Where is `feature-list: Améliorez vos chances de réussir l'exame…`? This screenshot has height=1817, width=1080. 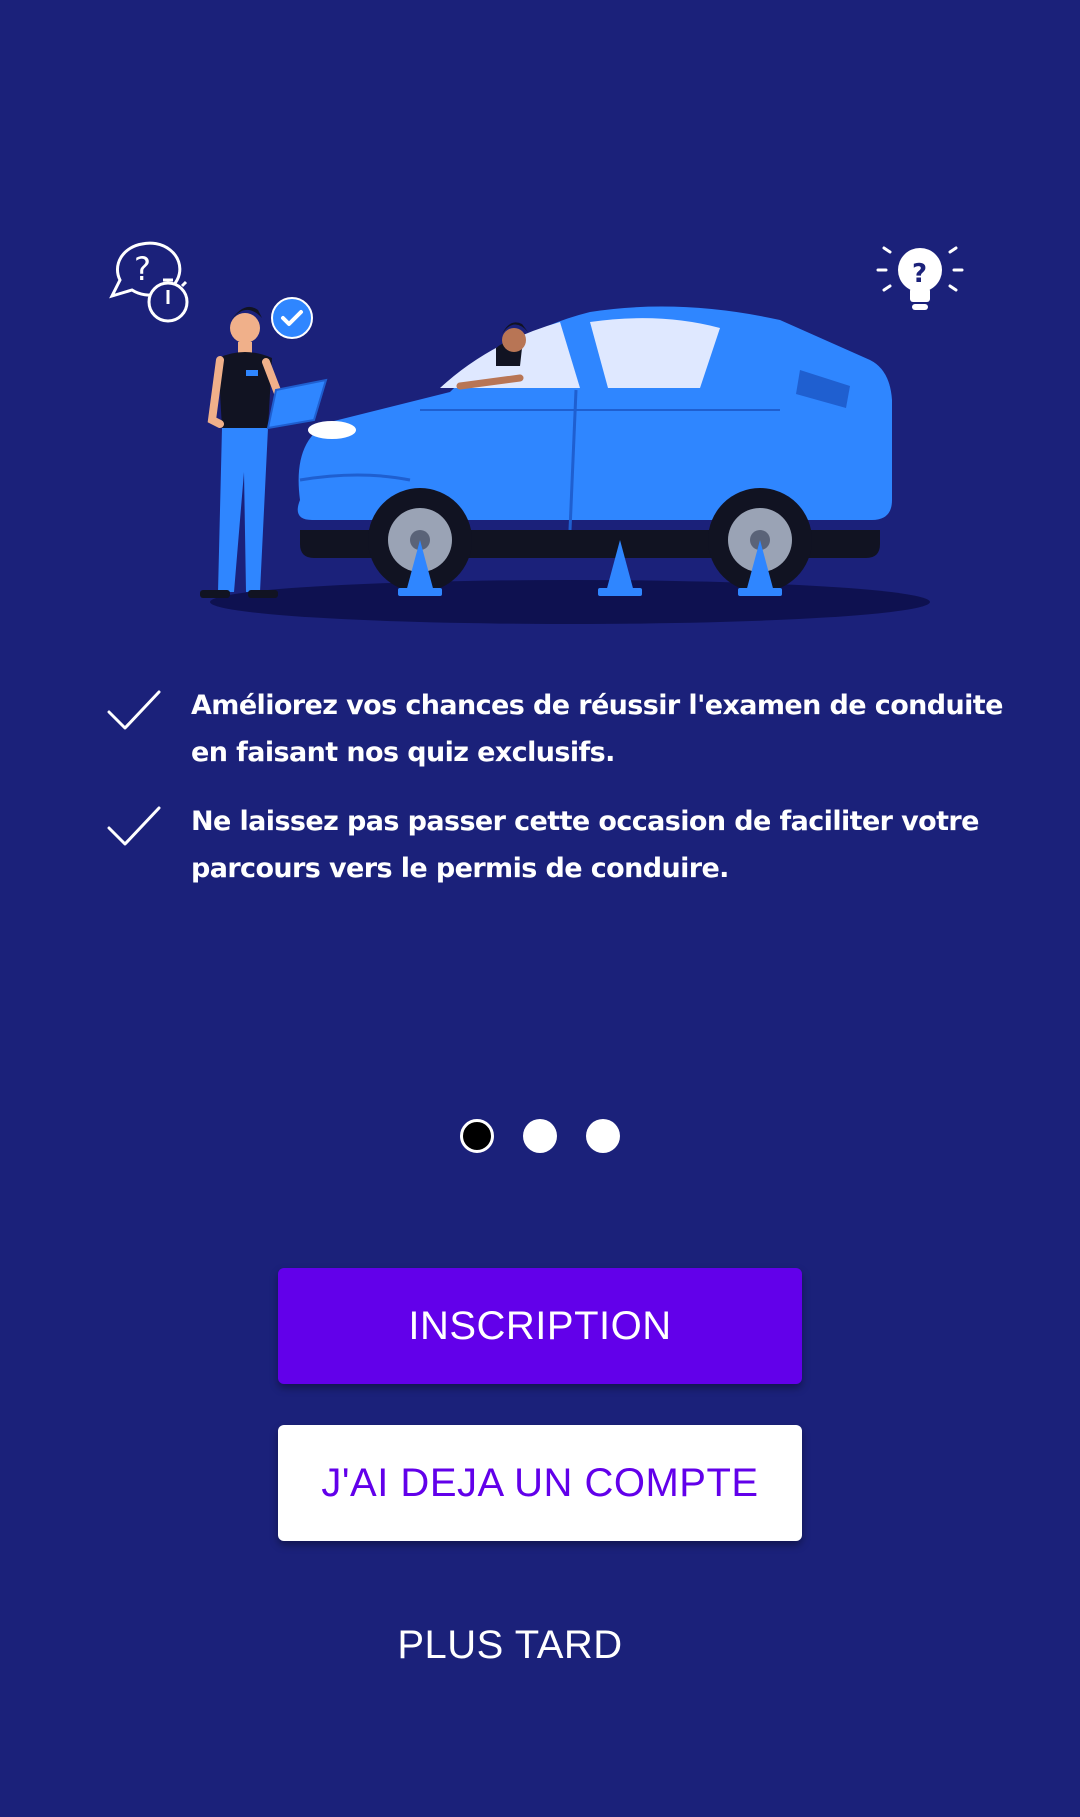
feature-list: Améliorez vos chances de réussir l'exame… is located at coordinates (555, 798).